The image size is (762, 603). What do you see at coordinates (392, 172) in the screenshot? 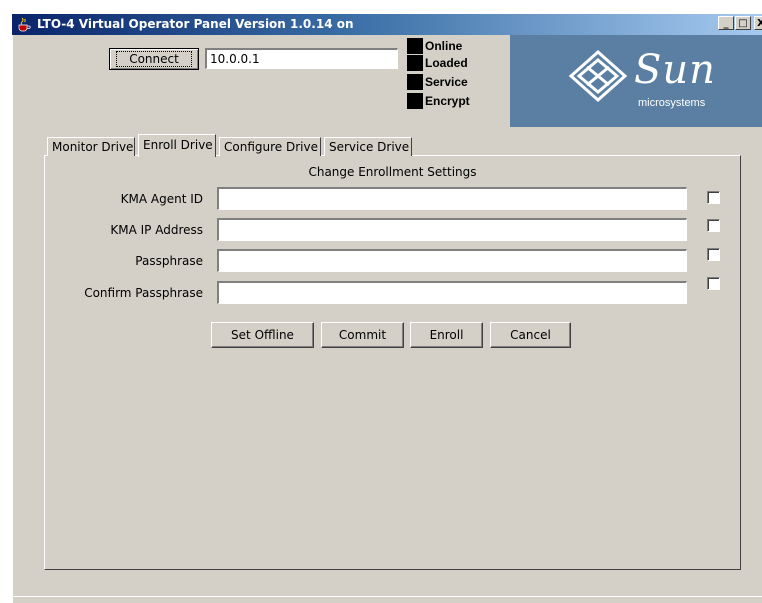
I see `panel-heading: Change Enrollment Settings` at bounding box center [392, 172].